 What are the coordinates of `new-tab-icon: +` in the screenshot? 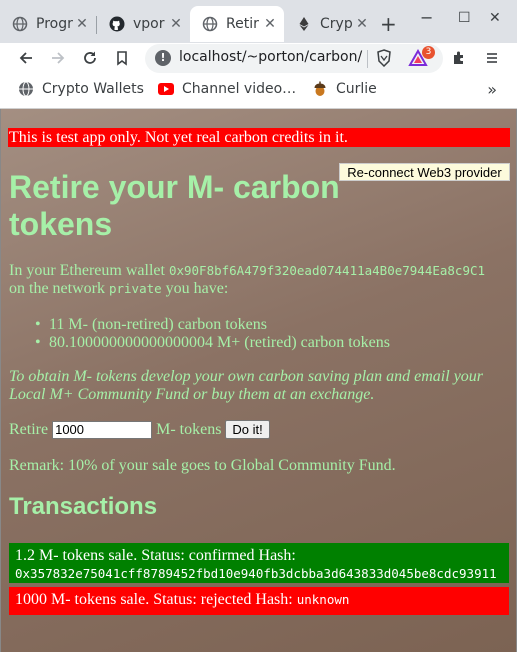 It's located at (388, 24).